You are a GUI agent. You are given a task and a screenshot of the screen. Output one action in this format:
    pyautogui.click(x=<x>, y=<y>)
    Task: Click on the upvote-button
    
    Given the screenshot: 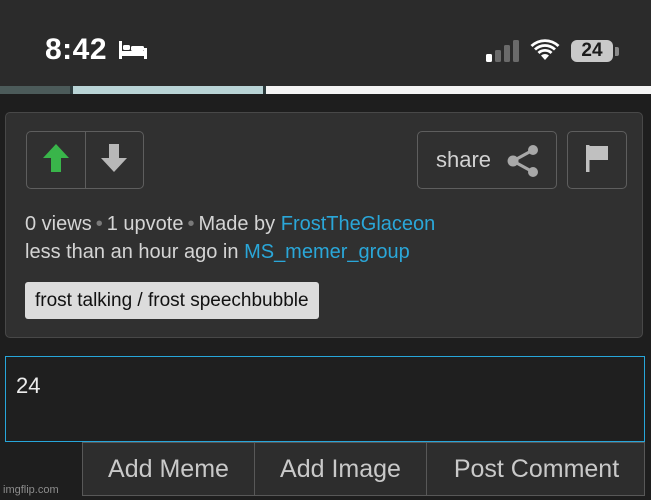 What is the action you would take?
    pyautogui.click(x=56, y=160)
    